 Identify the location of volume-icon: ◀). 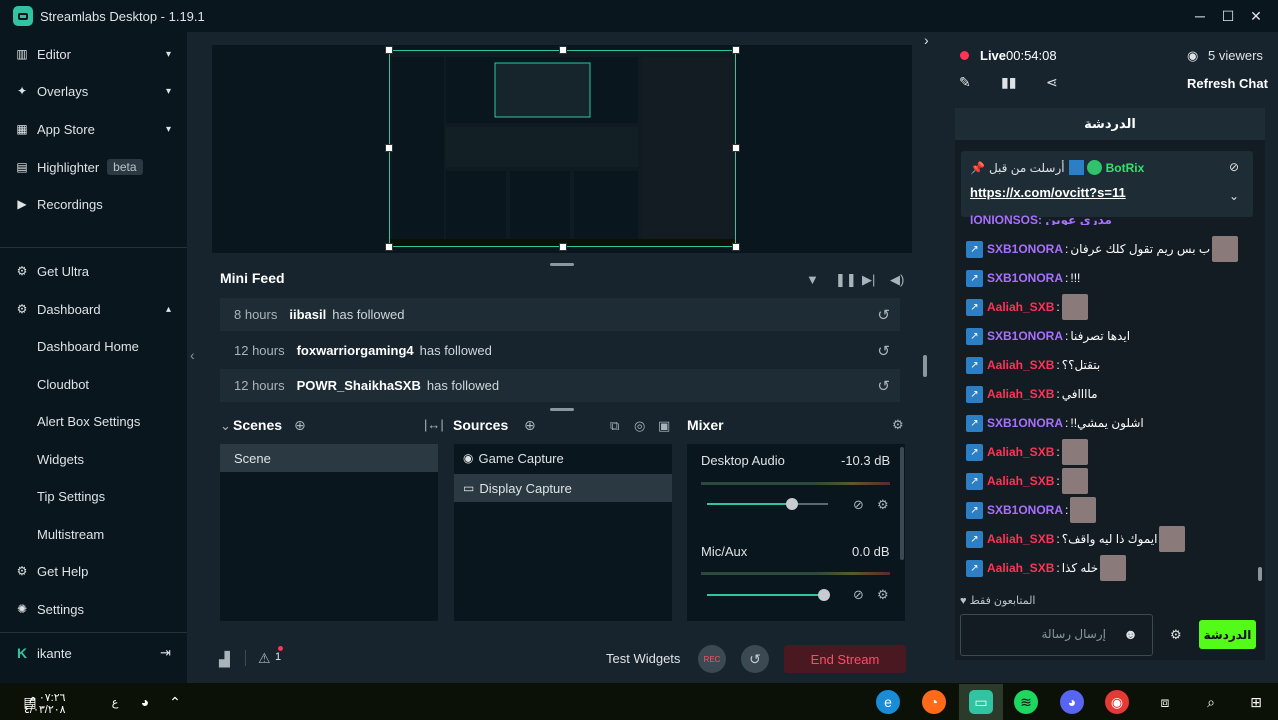
(897, 280).